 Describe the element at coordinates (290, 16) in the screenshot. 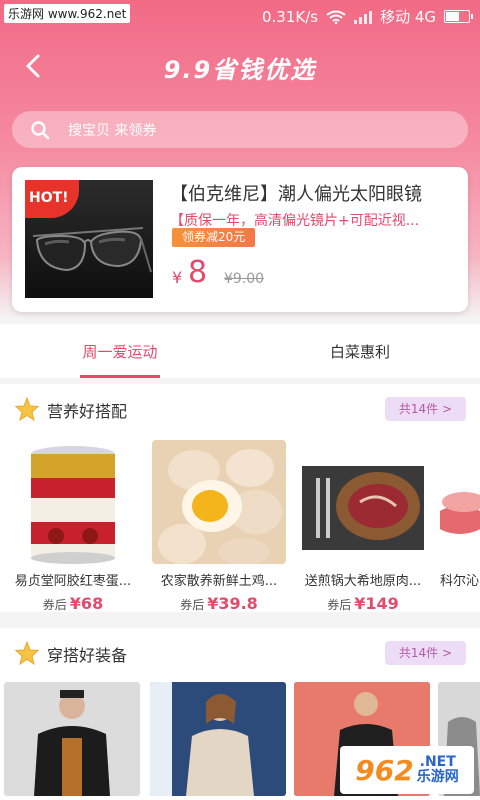

I see `network-speed: 0.31K/s` at that location.